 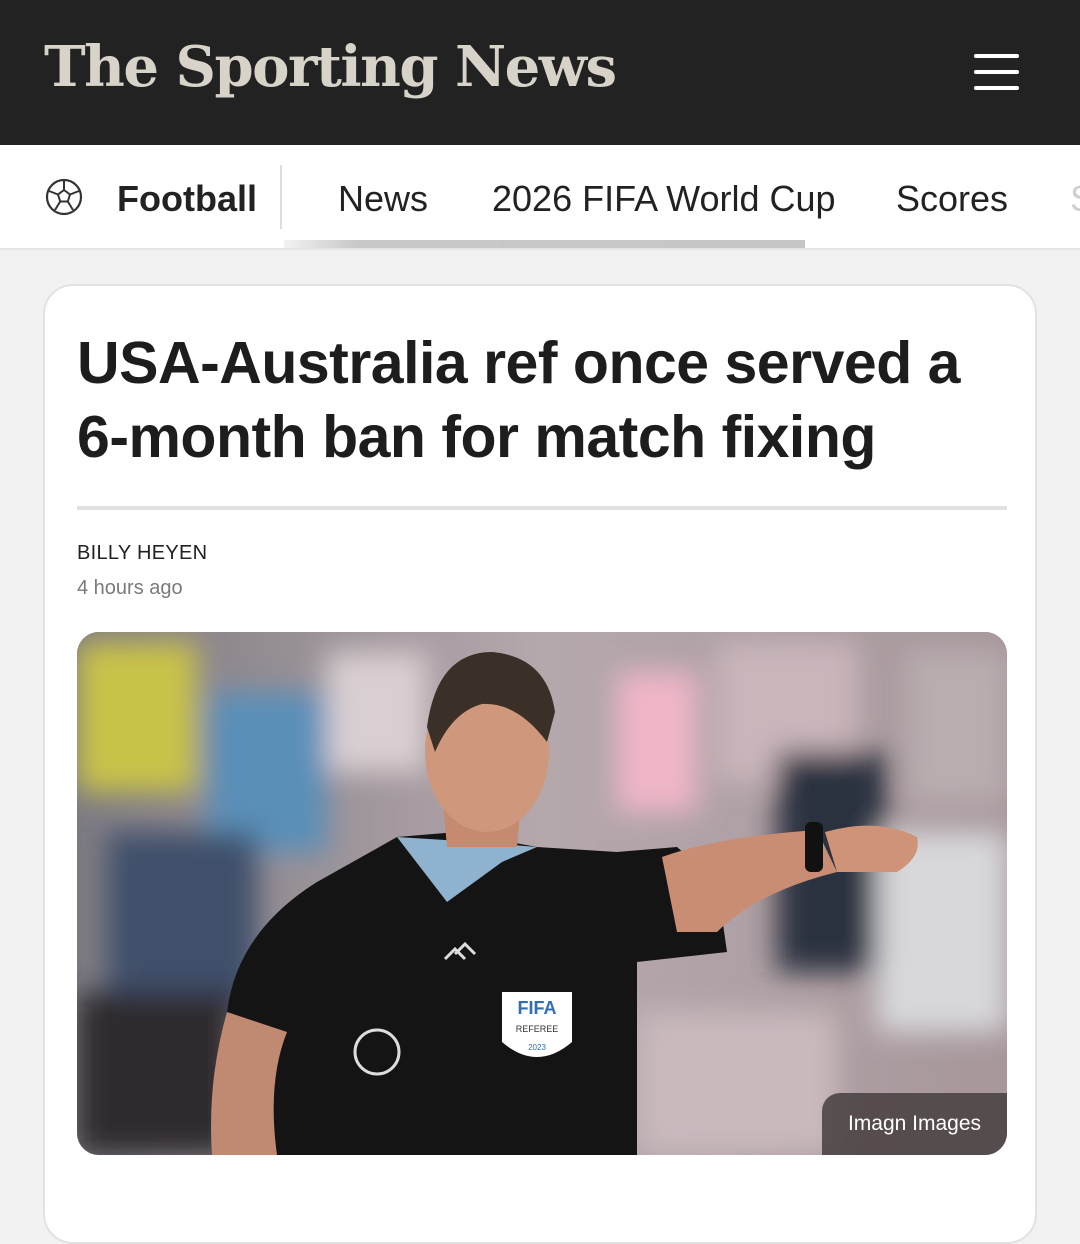 I want to click on nav-link-scores: Scores, so click(x=952, y=199).